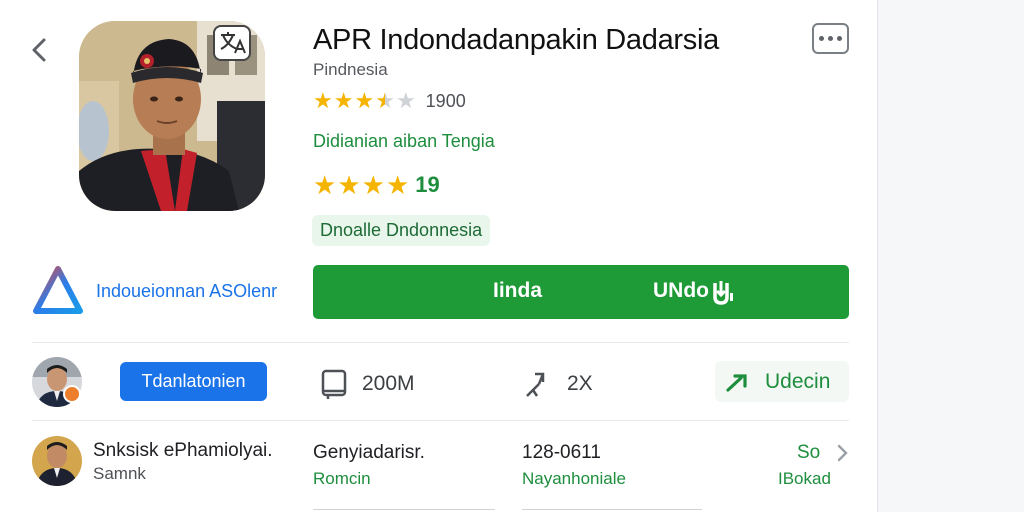  I want to click on shares-value: 2X, so click(580, 383).